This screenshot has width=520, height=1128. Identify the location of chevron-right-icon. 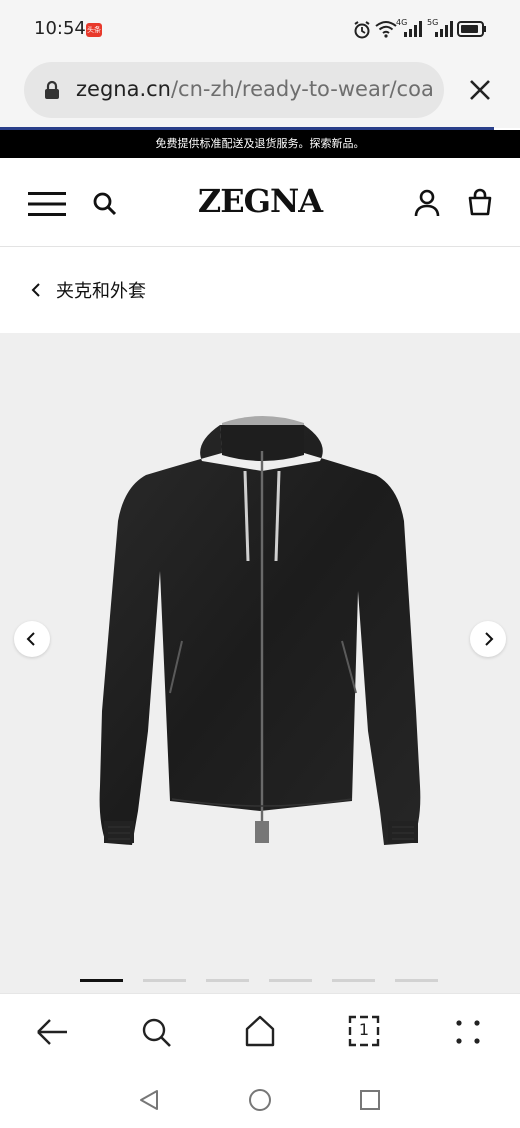
(489, 639).